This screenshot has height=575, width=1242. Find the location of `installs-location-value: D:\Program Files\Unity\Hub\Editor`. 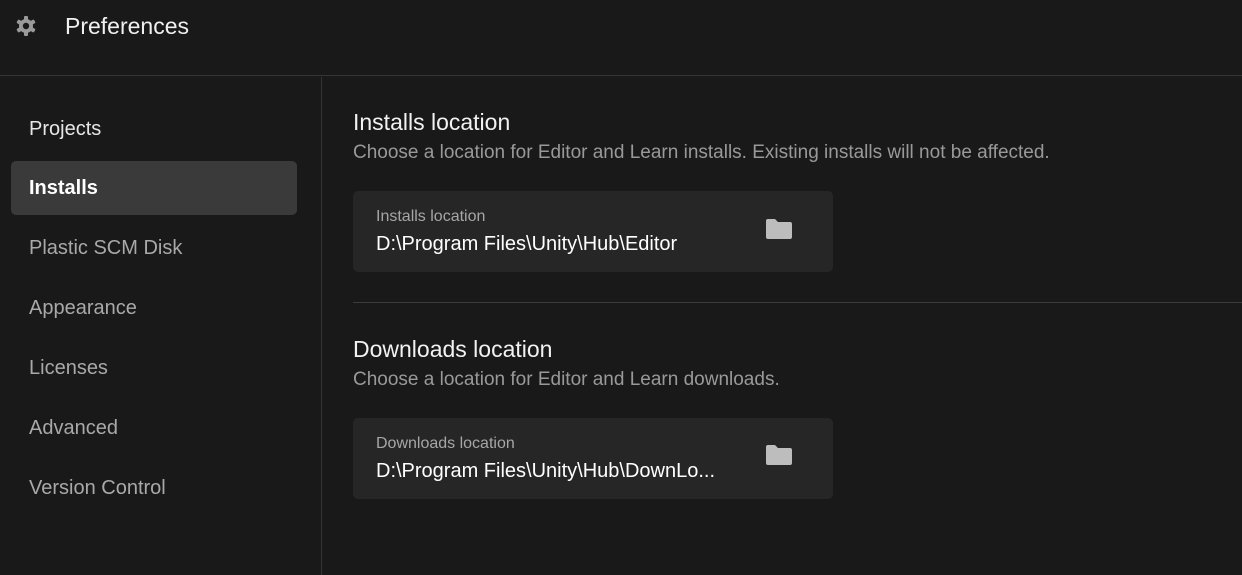

installs-location-value: D:\Program Files\Unity\Hub\Editor is located at coordinates (527, 244).